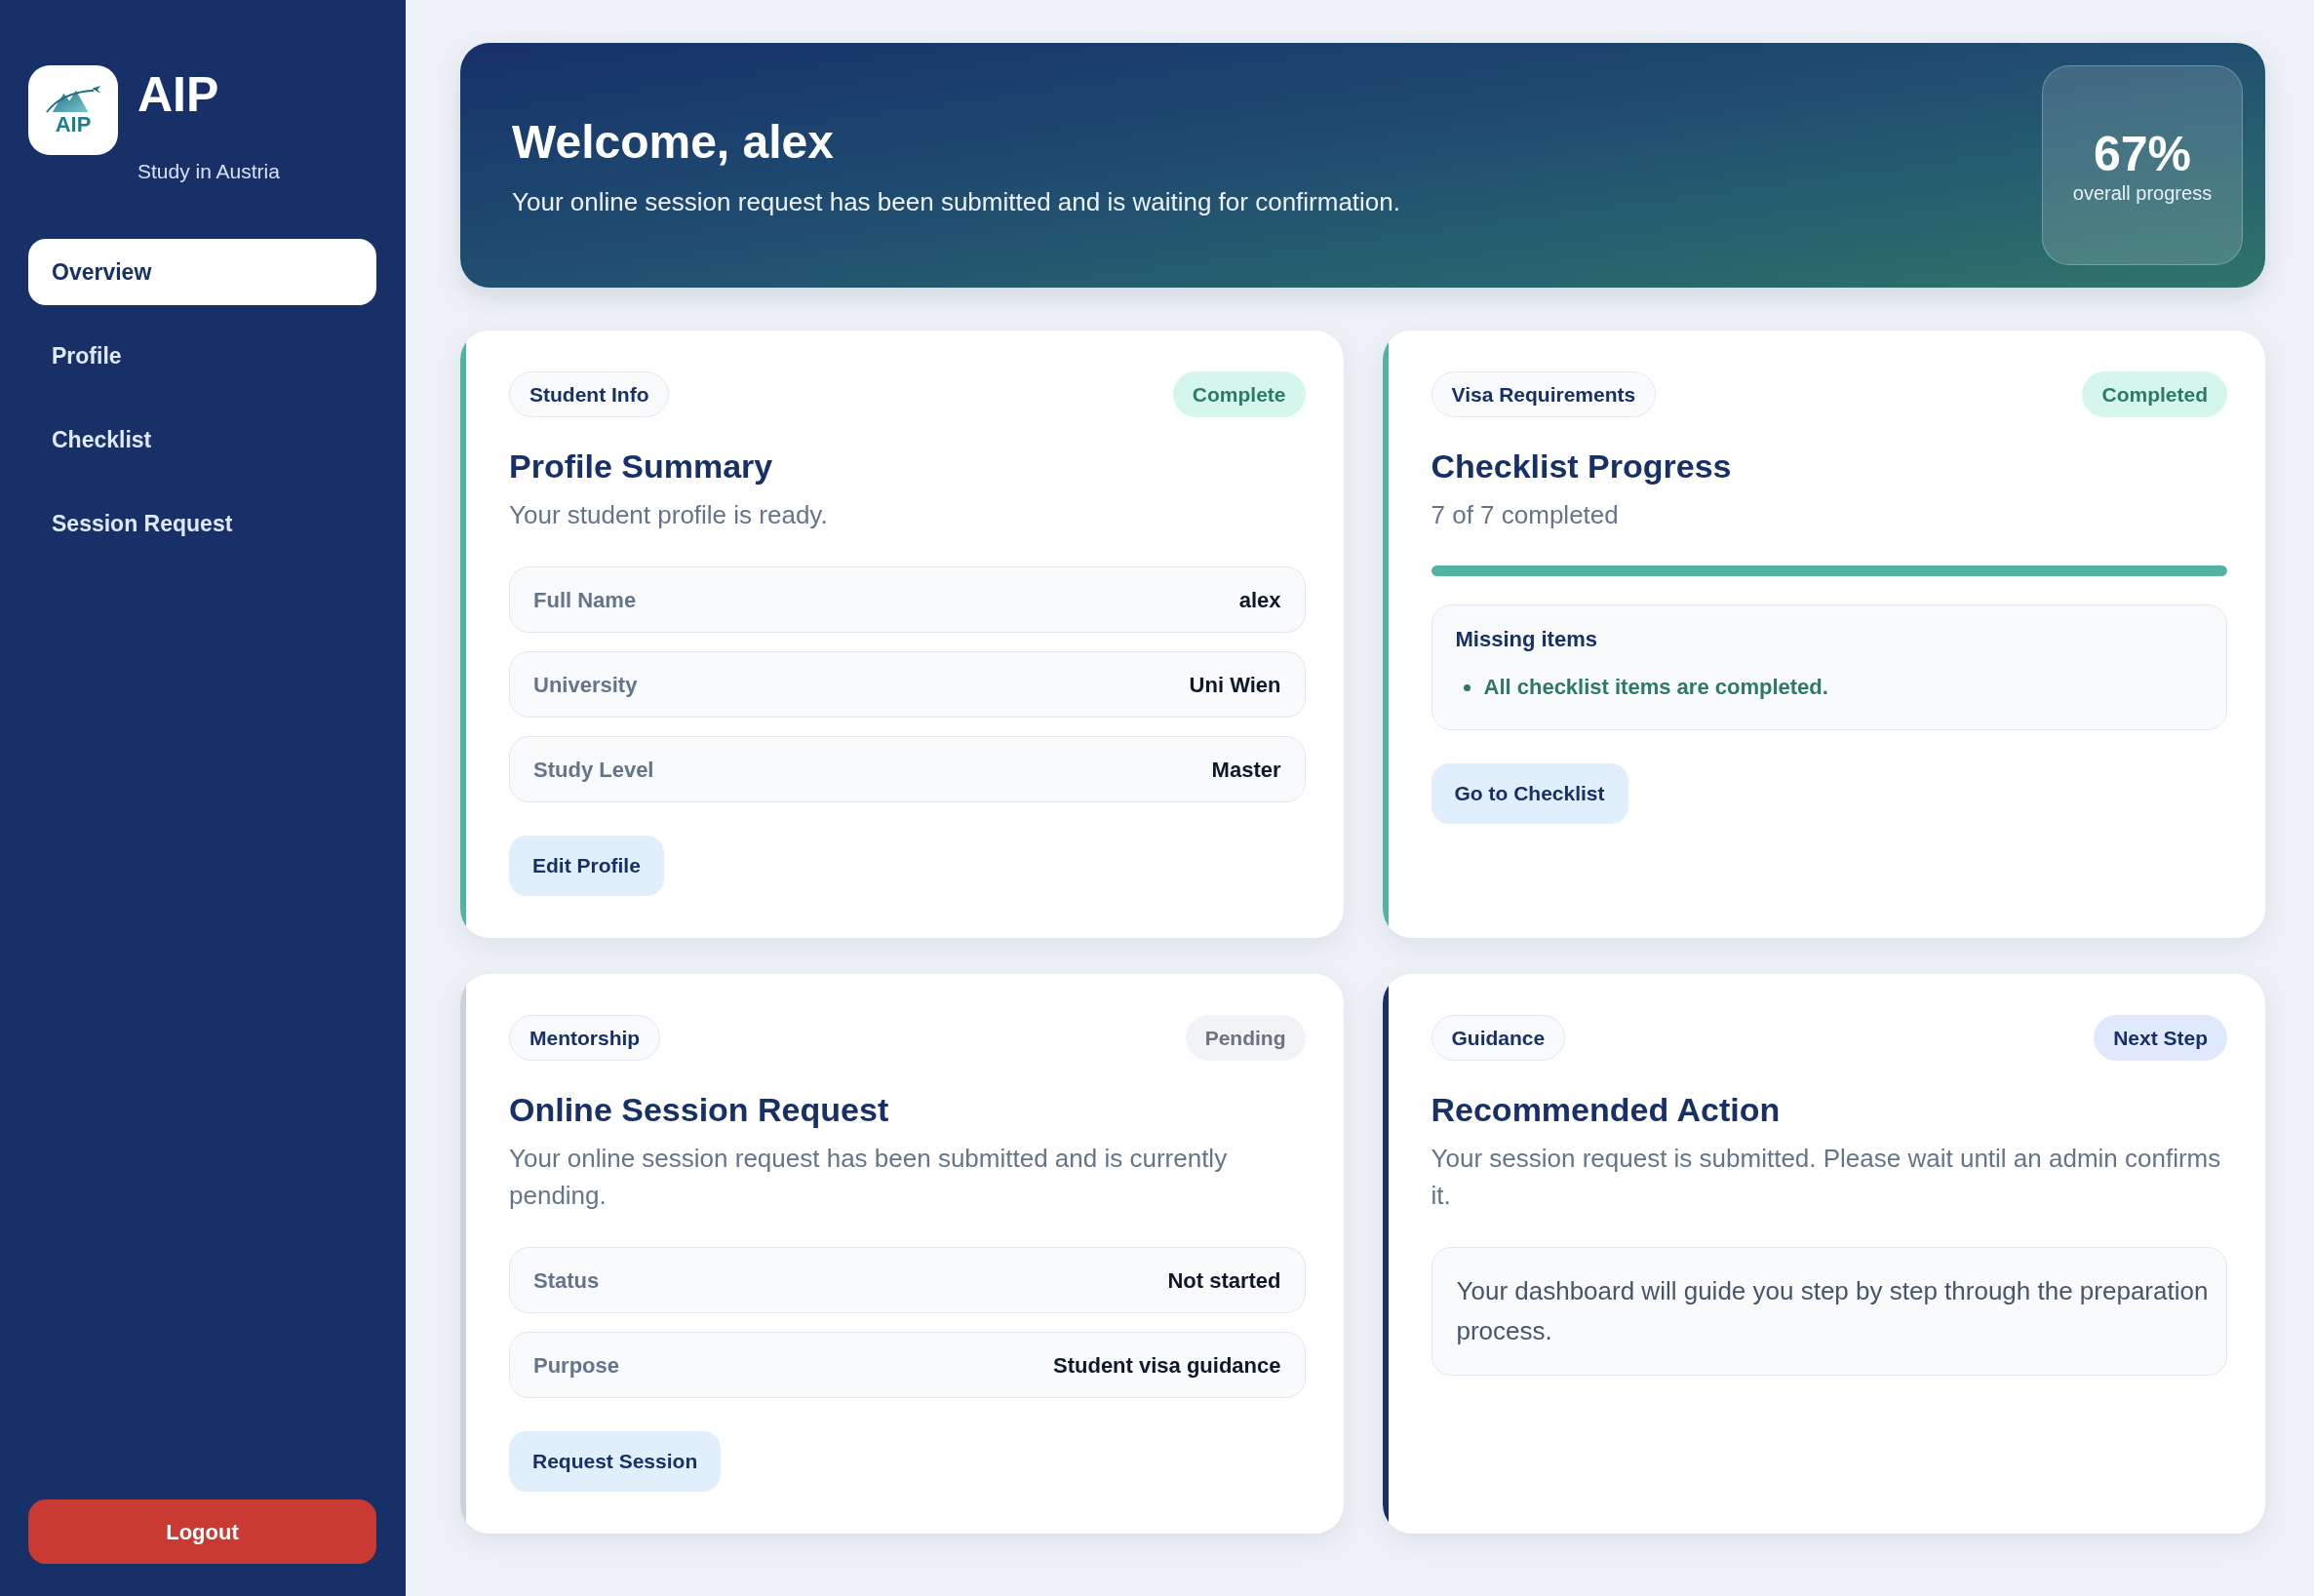 This screenshot has height=1596, width=2314. Describe the element at coordinates (1498, 1038) in the screenshot. I see `category-tag: Guidance` at that location.